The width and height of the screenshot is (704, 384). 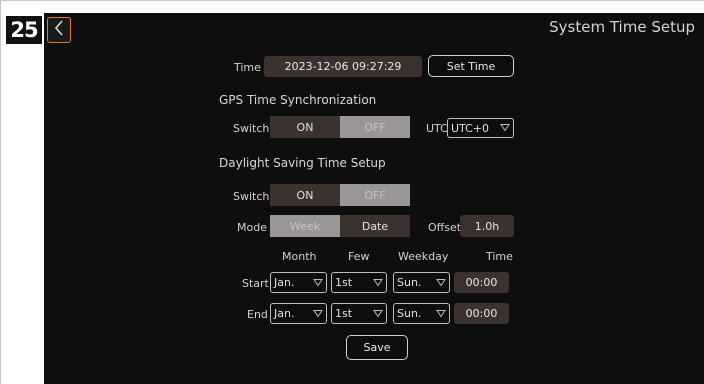 What do you see at coordinates (0, 192) in the screenshot?
I see `frame-left-line` at bounding box center [0, 192].